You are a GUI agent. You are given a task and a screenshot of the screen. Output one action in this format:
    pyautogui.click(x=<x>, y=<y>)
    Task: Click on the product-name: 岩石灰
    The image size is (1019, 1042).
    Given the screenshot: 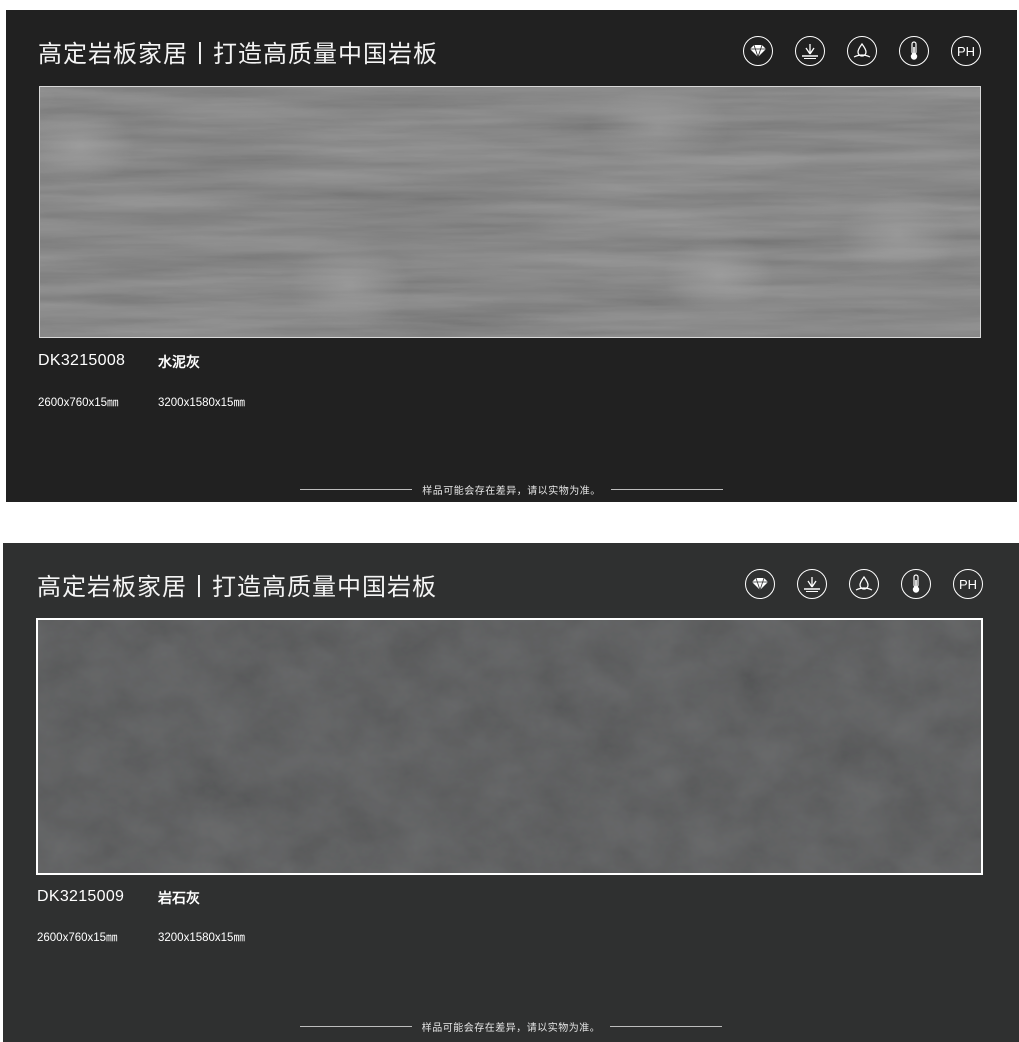 What is the action you would take?
    pyautogui.click(x=179, y=899)
    